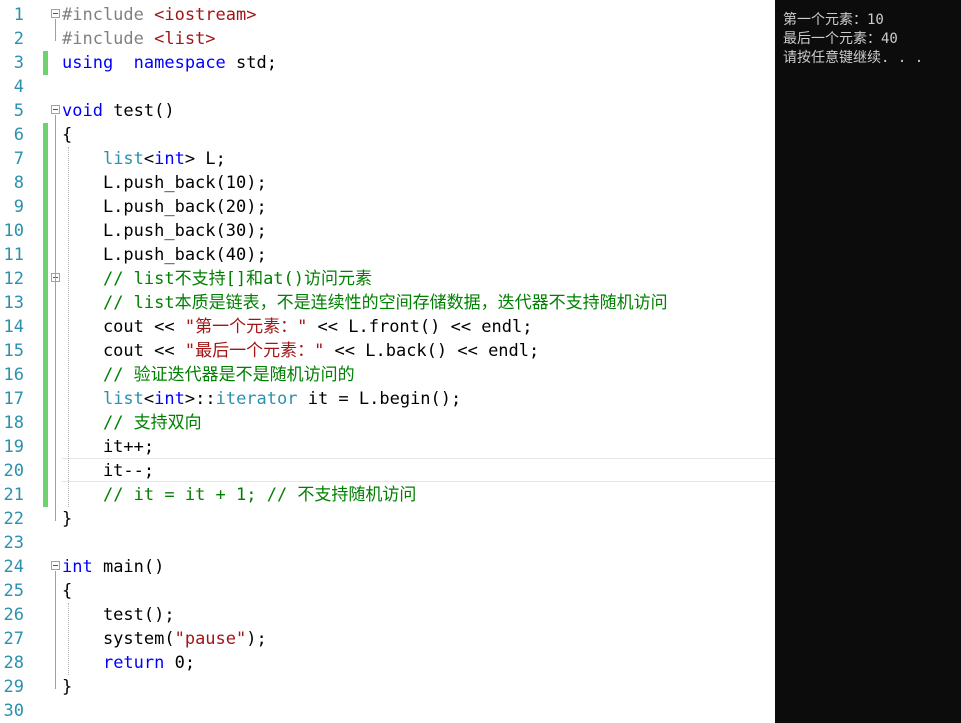  Describe the element at coordinates (385, 303) in the screenshot. I see `code-text: // list本质是链表，不是连续性的空间存储数据，迭代器不支持随机访问` at that location.